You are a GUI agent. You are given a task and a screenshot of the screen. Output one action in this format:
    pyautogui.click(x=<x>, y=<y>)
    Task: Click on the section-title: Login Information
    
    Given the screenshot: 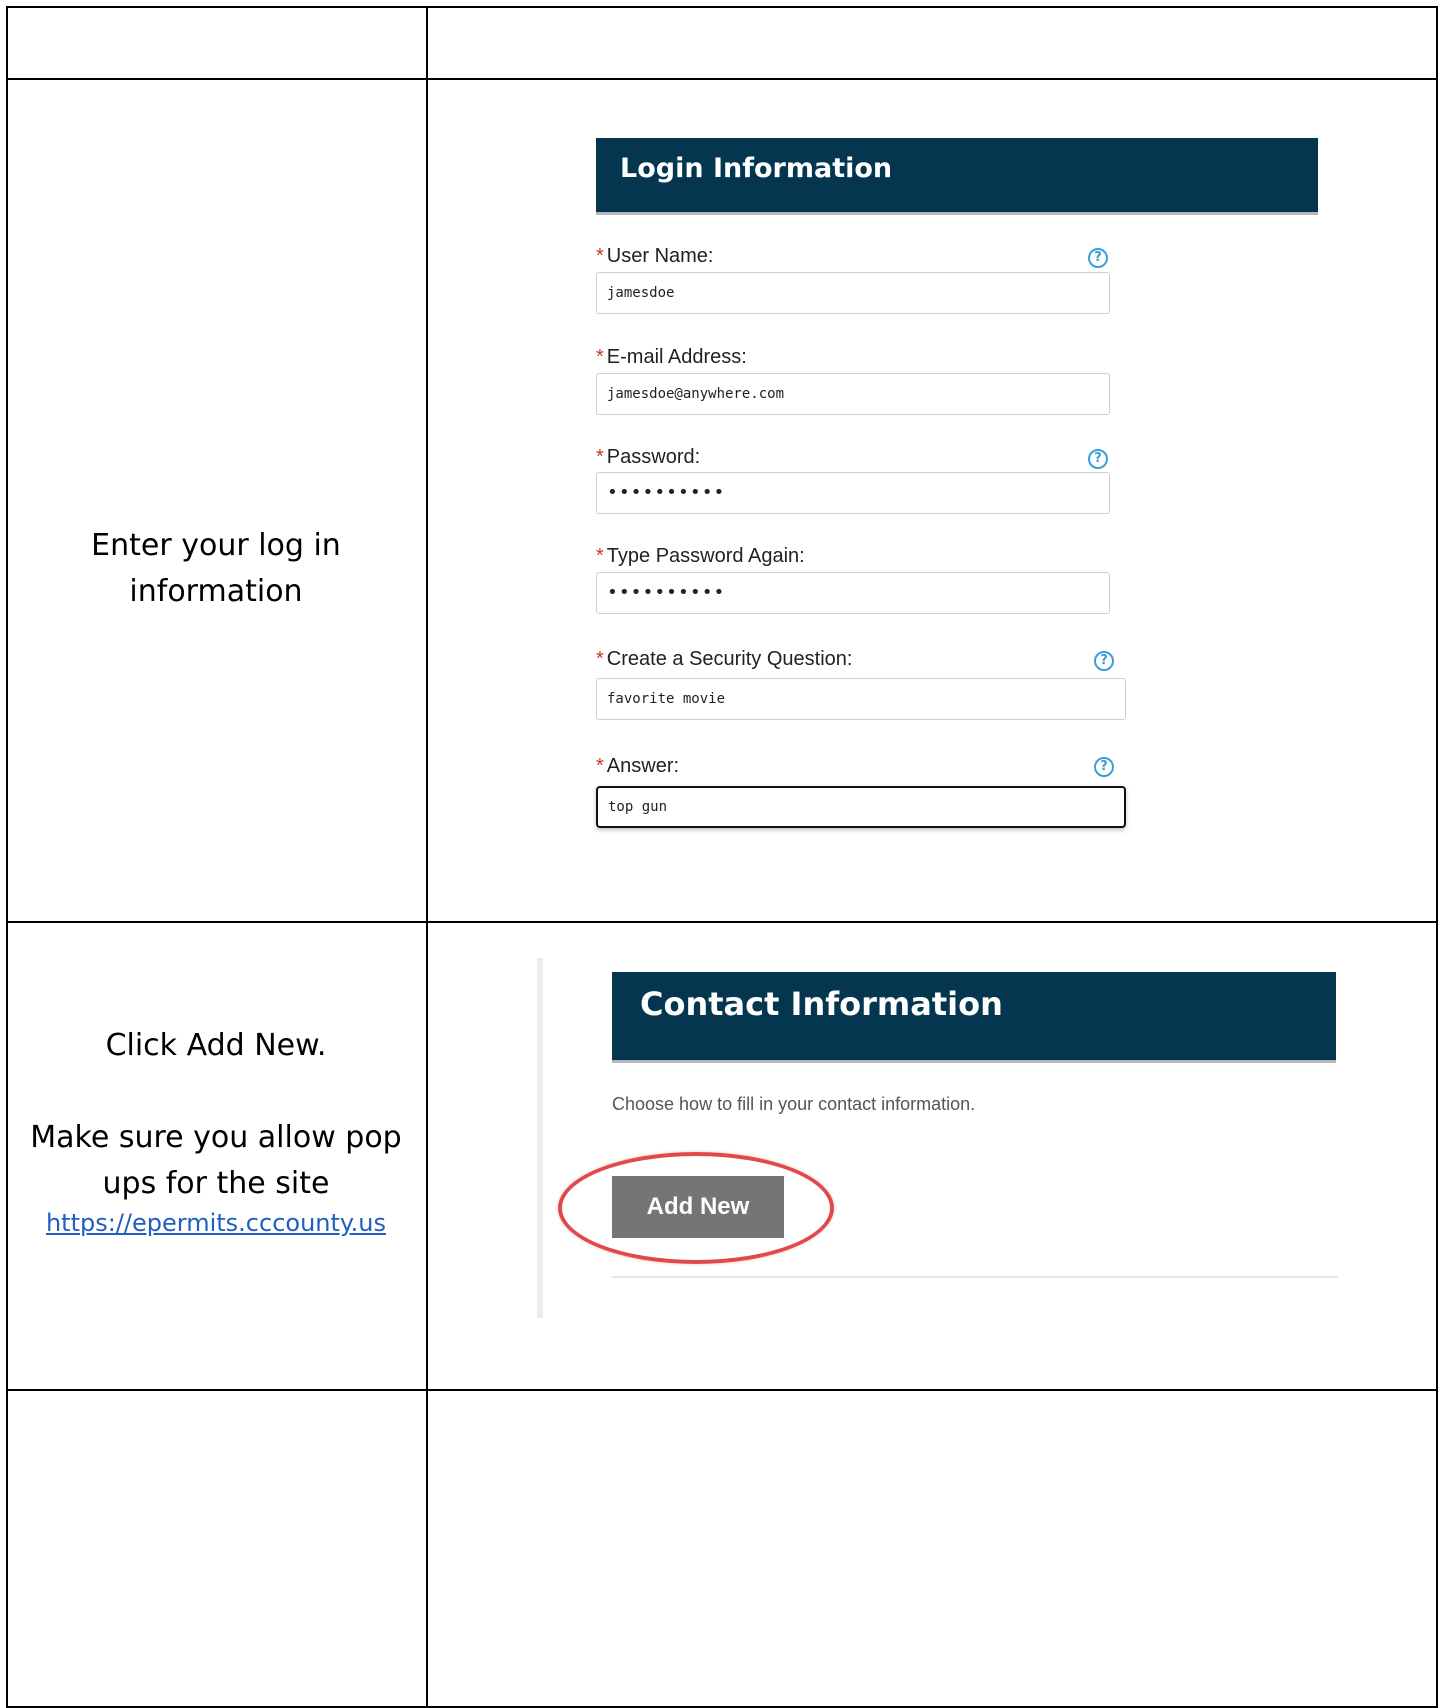 What is the action you would take?
    pyautogui.click(x=756, y=168)
    